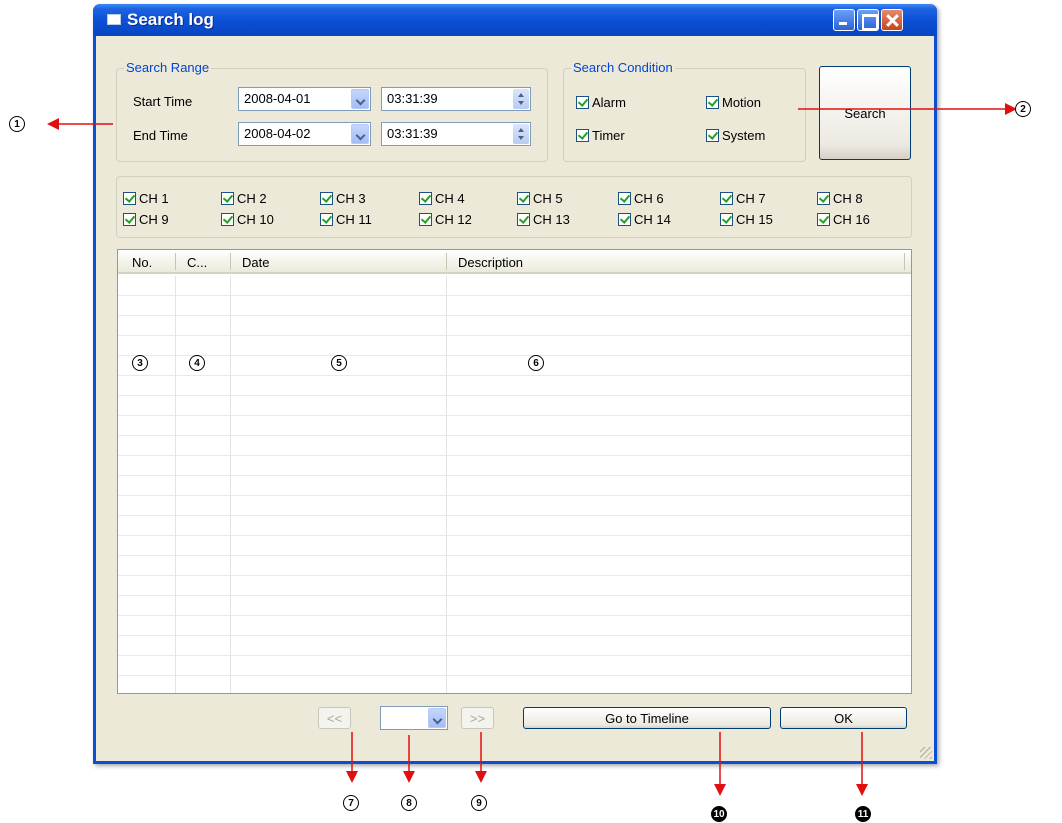 This screenshot has height=823, width=1062. Describe the element at coordinates (277, 98) in the screenshot. I see `start-date-value: 2008-04-01` at that location.